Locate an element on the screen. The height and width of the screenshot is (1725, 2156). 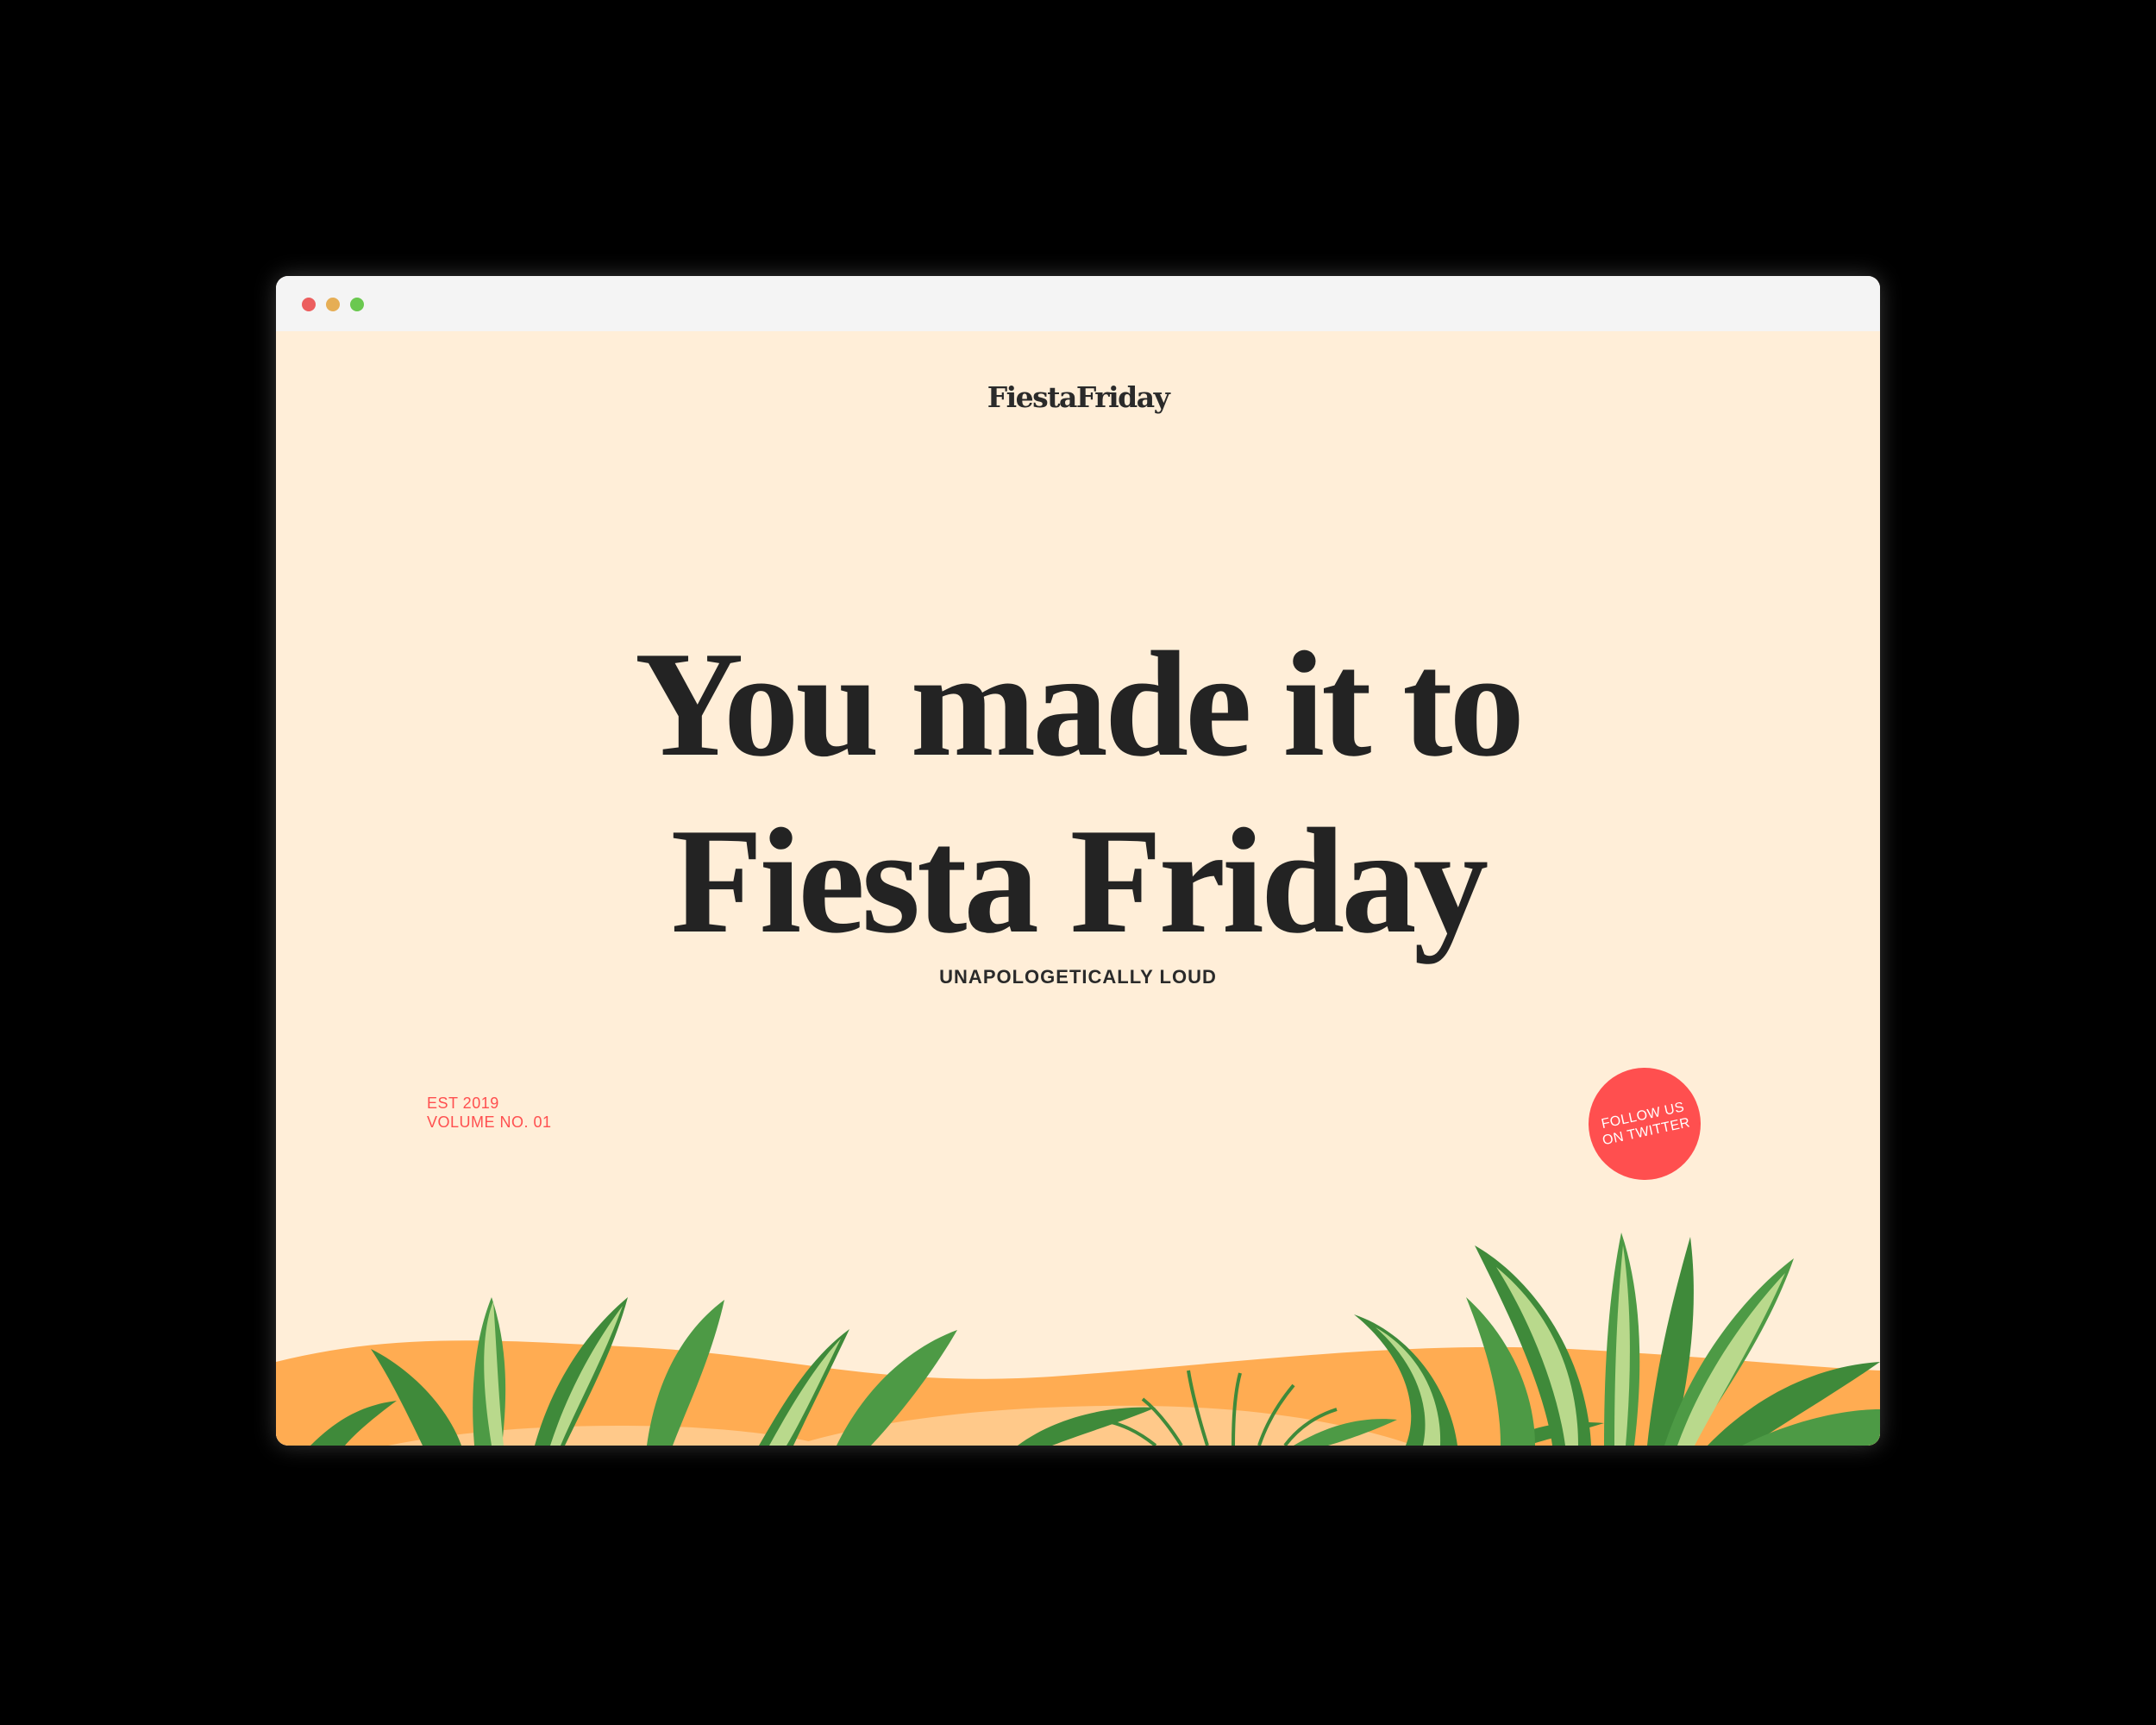
established-year: EST 2019 is located at coordinates (463, 1103).